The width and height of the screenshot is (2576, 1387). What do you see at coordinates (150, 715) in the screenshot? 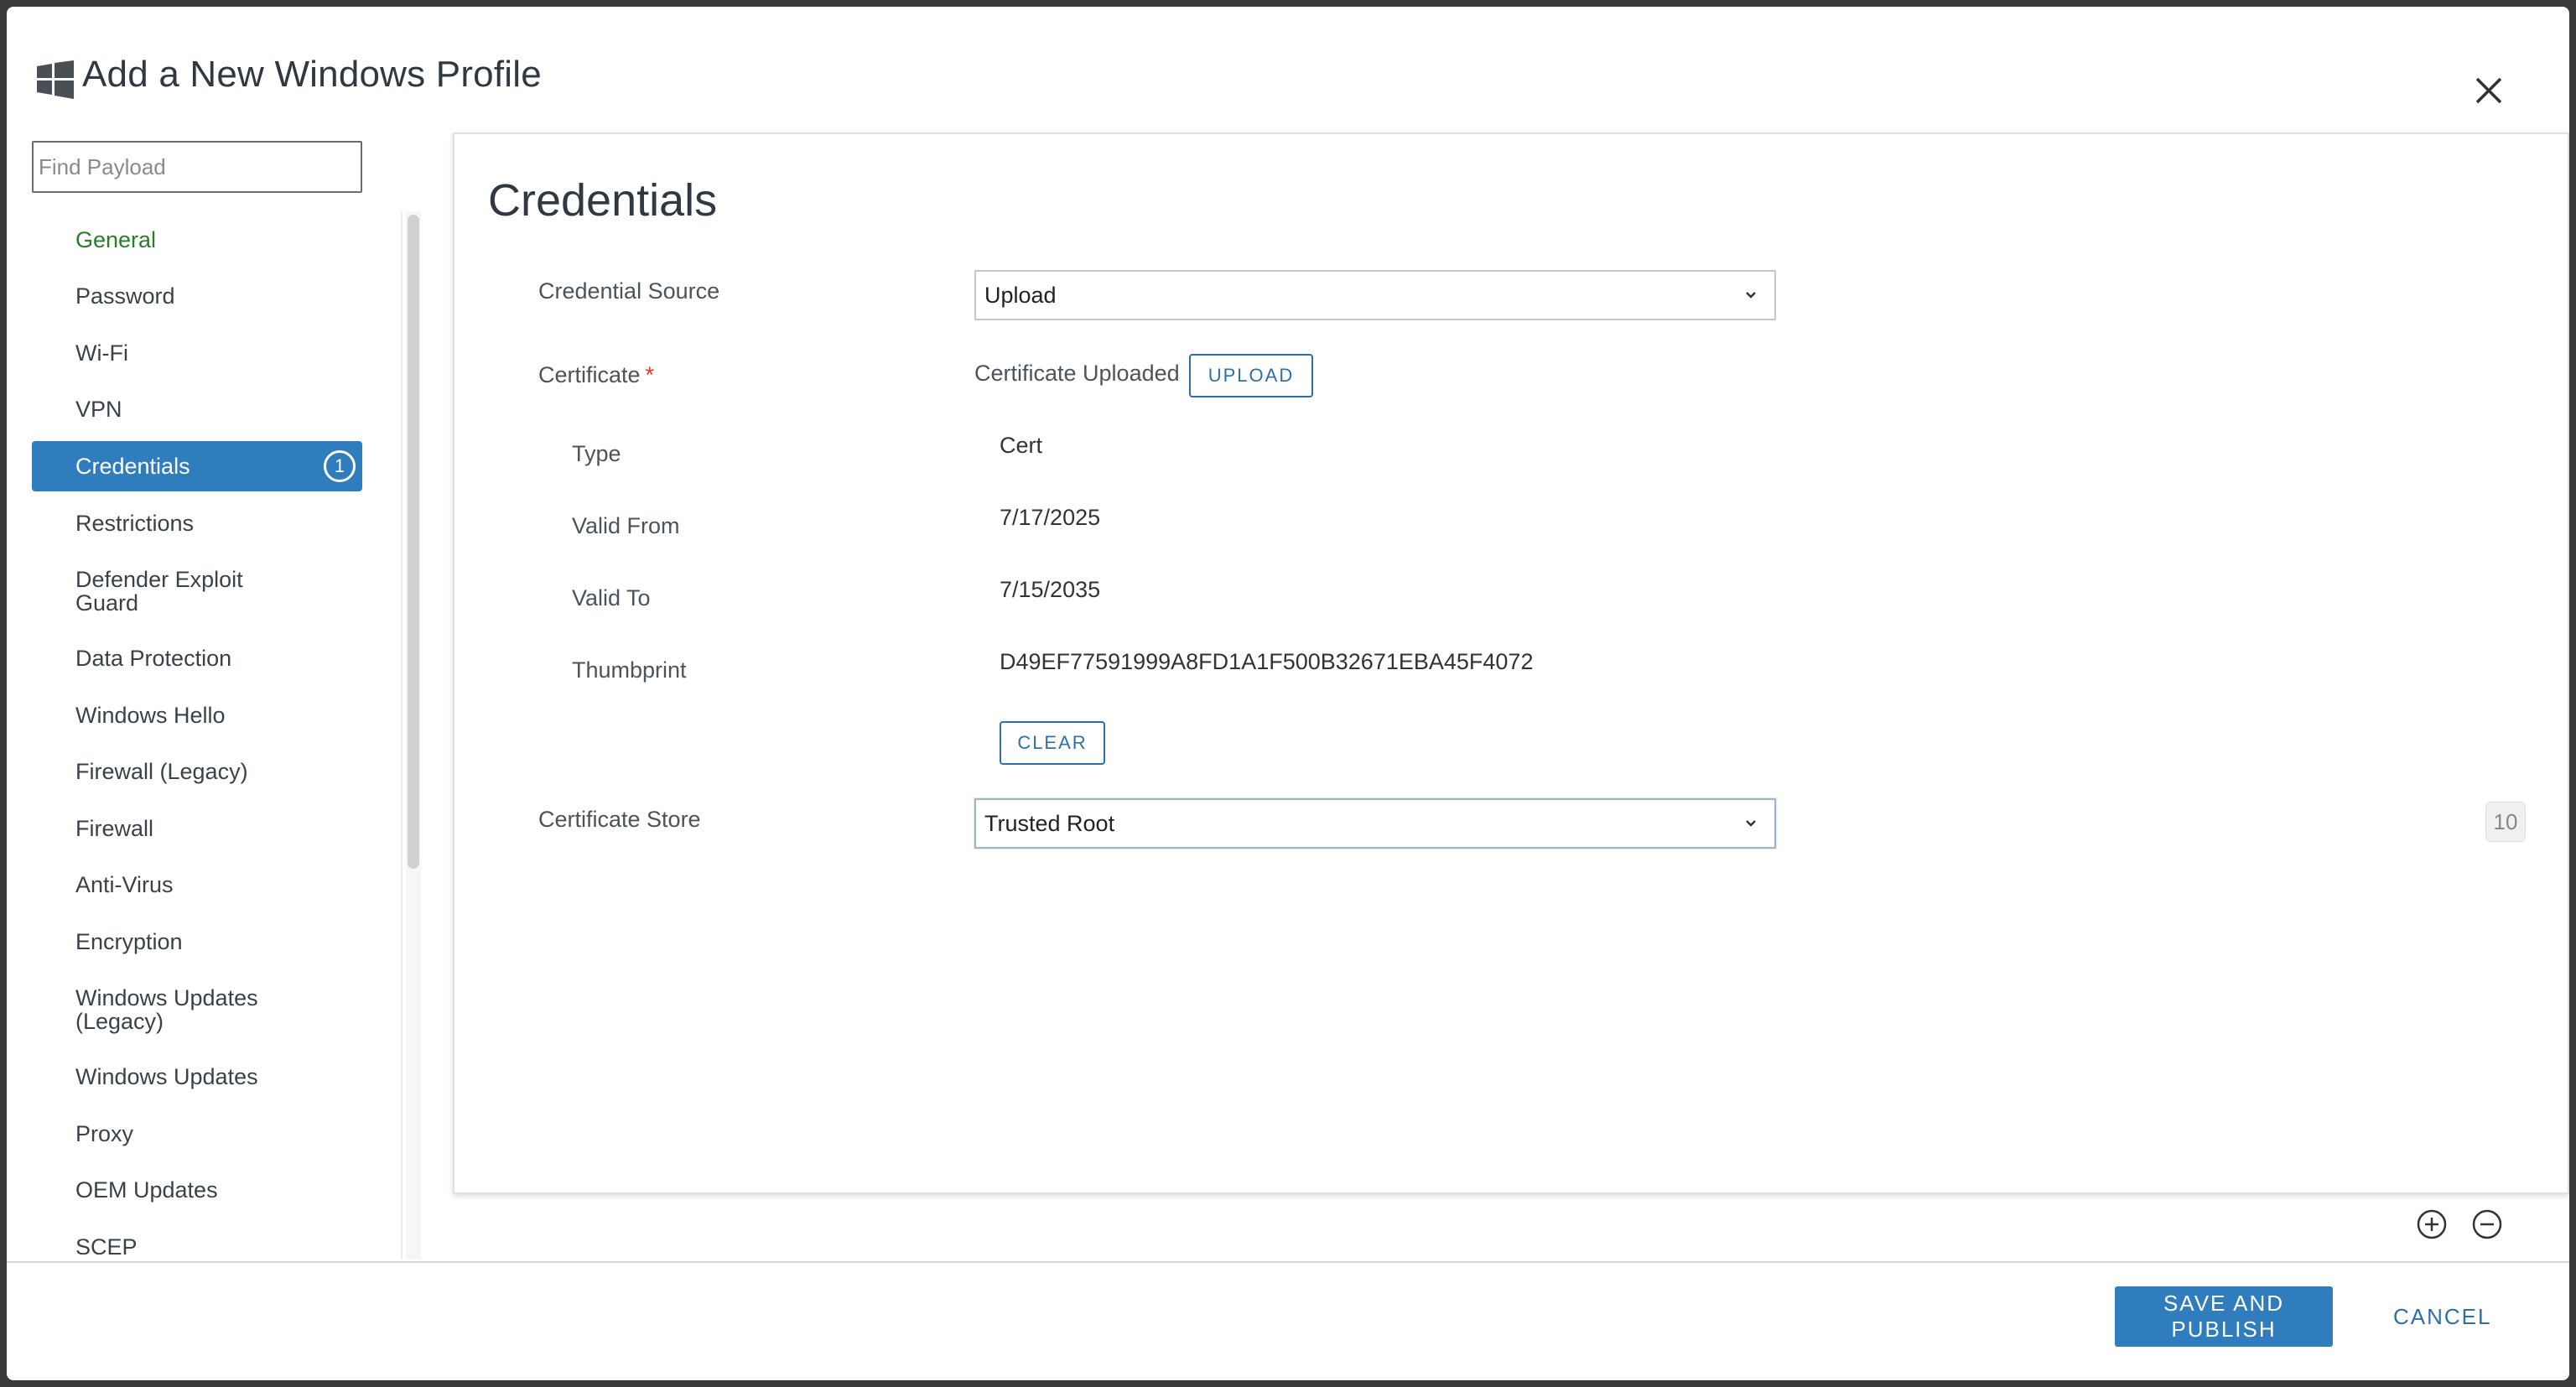
I see `sidebar-item-label: Windows Hello` at bounding box center [150, 715].